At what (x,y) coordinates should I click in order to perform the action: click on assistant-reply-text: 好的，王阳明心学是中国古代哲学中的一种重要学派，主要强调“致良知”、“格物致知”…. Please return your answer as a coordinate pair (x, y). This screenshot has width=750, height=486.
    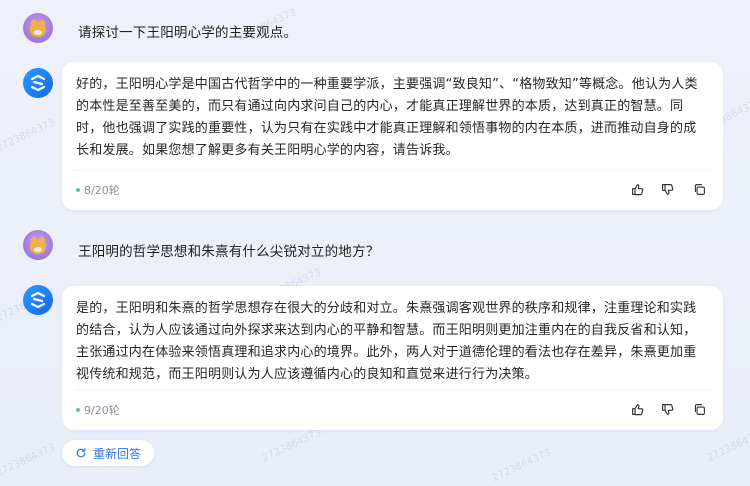
    Looking at the image, I should click on (387, 117).